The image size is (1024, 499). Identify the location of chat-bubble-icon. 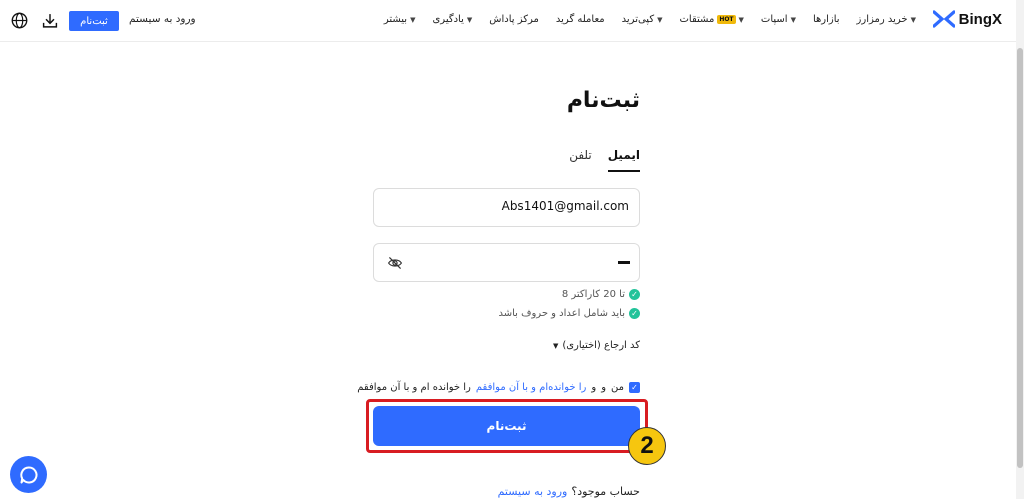
(28, 474).